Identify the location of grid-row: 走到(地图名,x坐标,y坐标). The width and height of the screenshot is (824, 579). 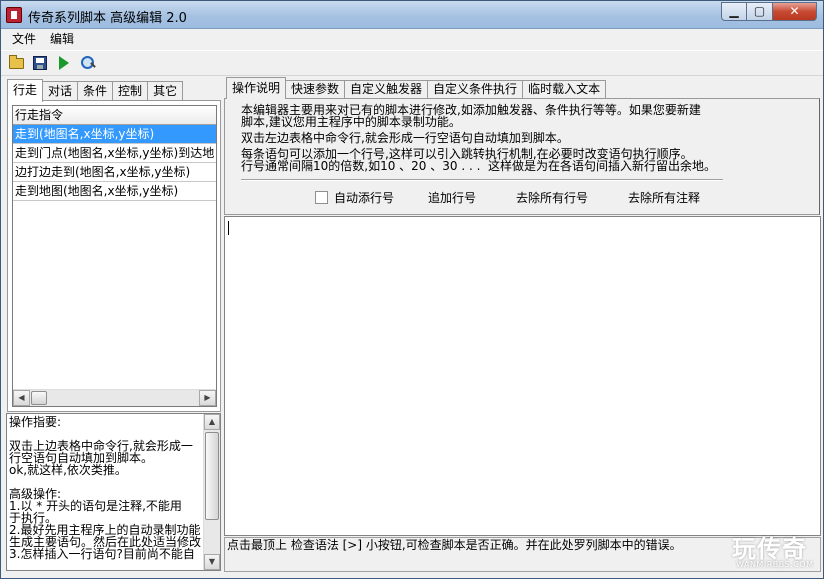
(114, 134).